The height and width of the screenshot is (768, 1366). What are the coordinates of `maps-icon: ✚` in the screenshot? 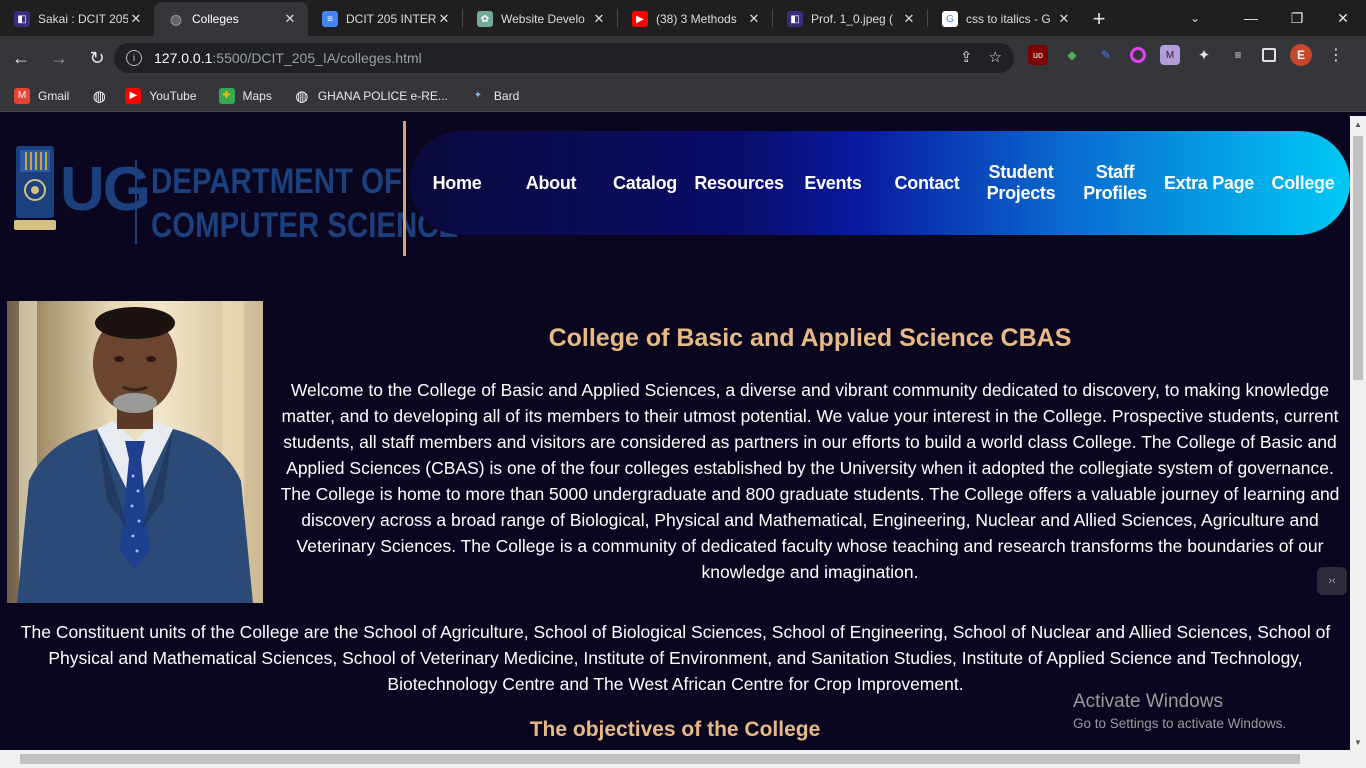 It's located at (226, 95).